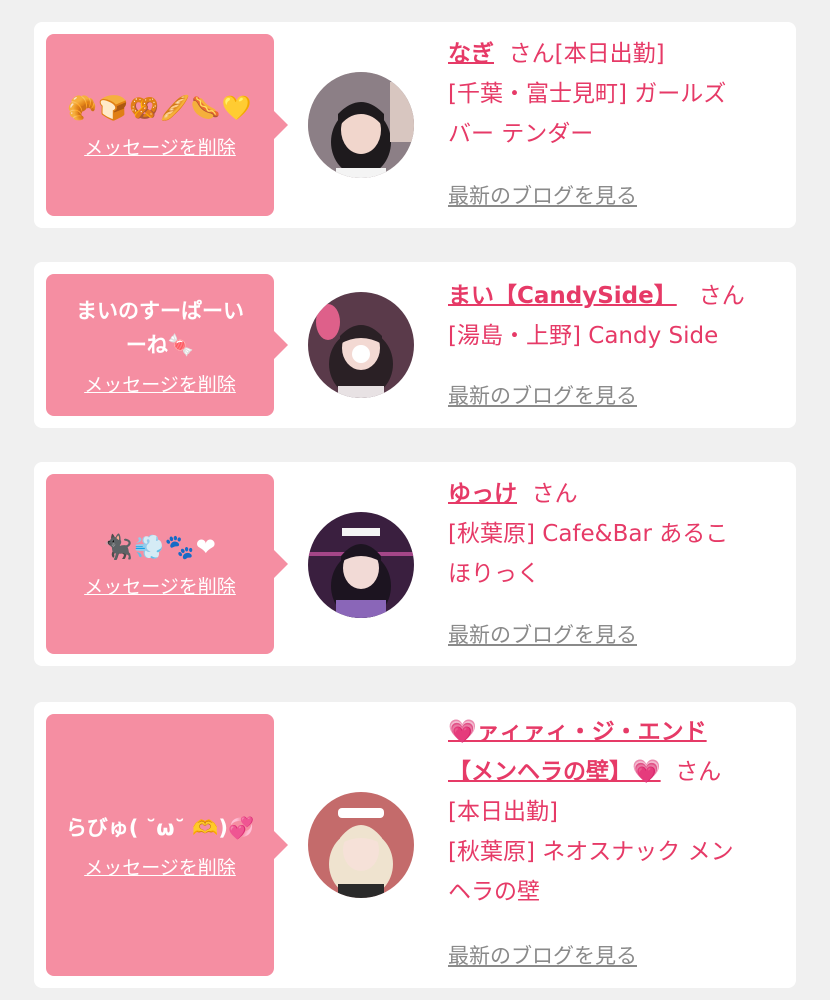 The image size is (830, 1000). I want to click on member-info: ゆっけ さん [秋葉原] Cafe&Bar あるこ ほりっく, so click(617, 534).